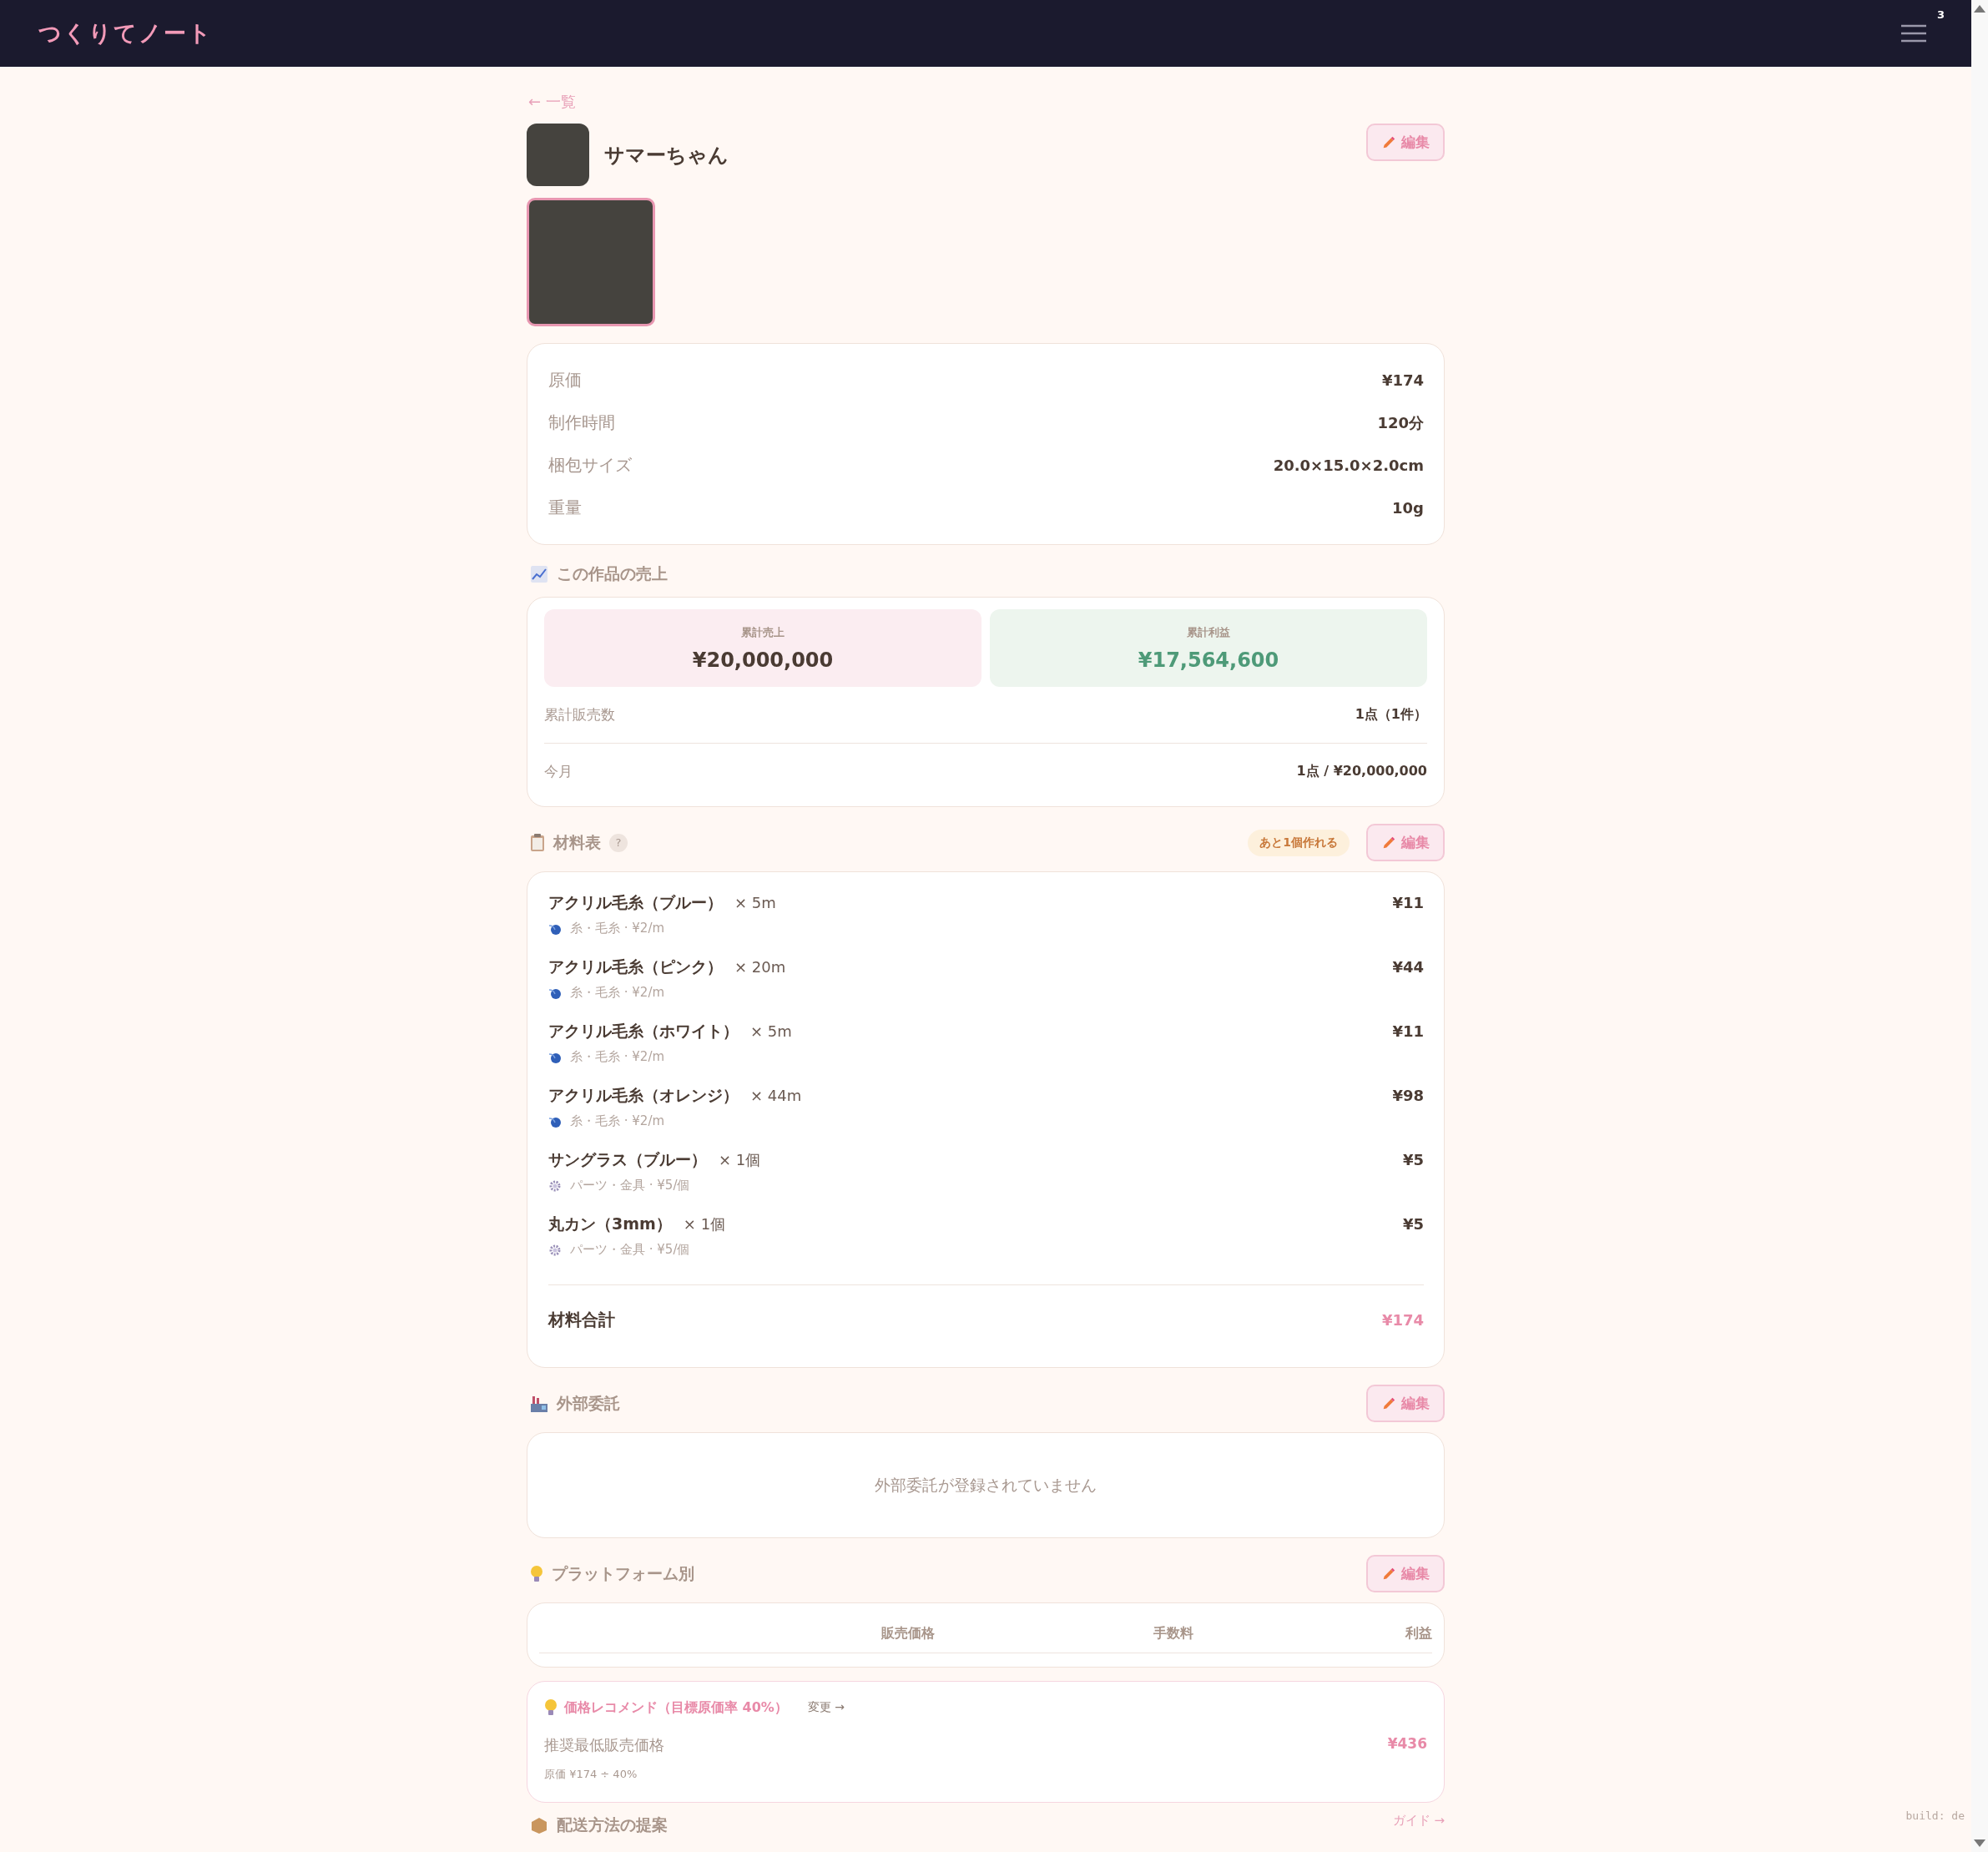  Describe the element at coordinates (618, 842) in the screenshot. I see `help-icon: ?` at that location.